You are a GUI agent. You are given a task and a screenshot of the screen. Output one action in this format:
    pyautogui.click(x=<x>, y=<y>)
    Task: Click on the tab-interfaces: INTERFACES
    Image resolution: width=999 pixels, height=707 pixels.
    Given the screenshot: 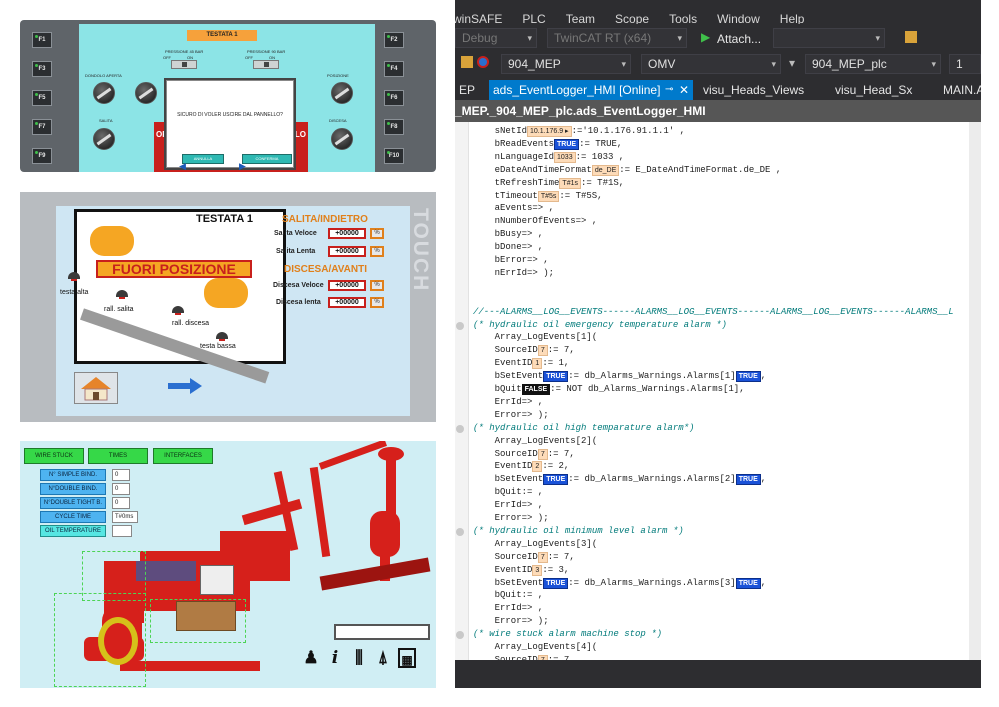 What is the action you would take?
    pyautogui.click(x=183, y=456)
    